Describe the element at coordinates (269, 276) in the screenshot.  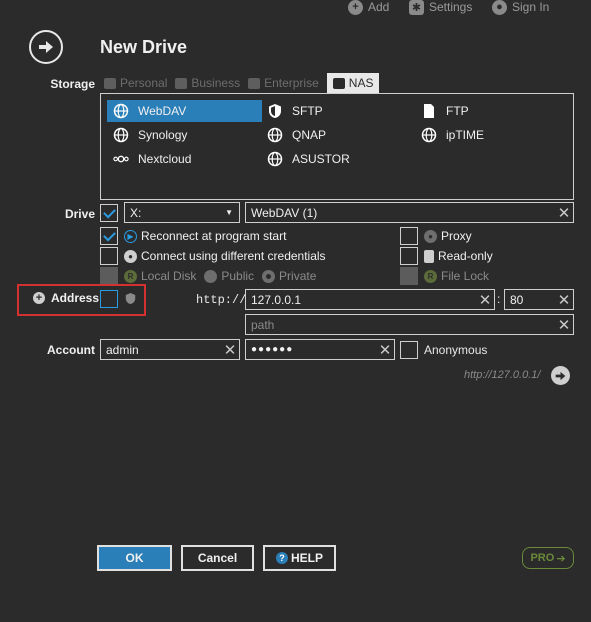
I see `private-radio` at that location.